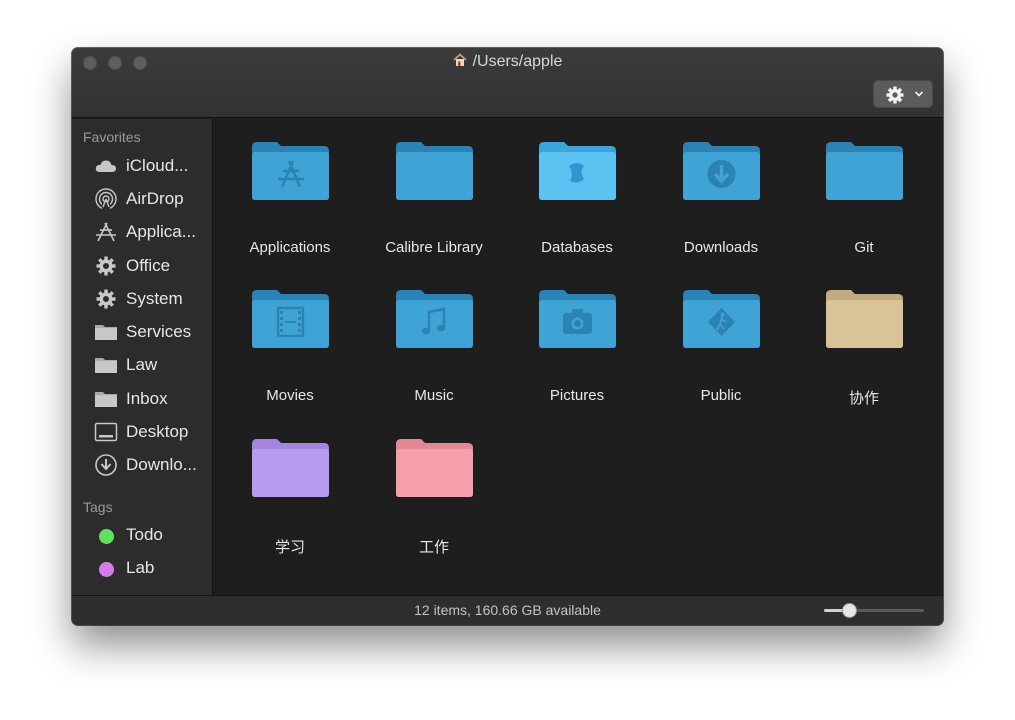 The image size is (1015, 720). I want to click on folder-name: Movies, so click(290, 395).